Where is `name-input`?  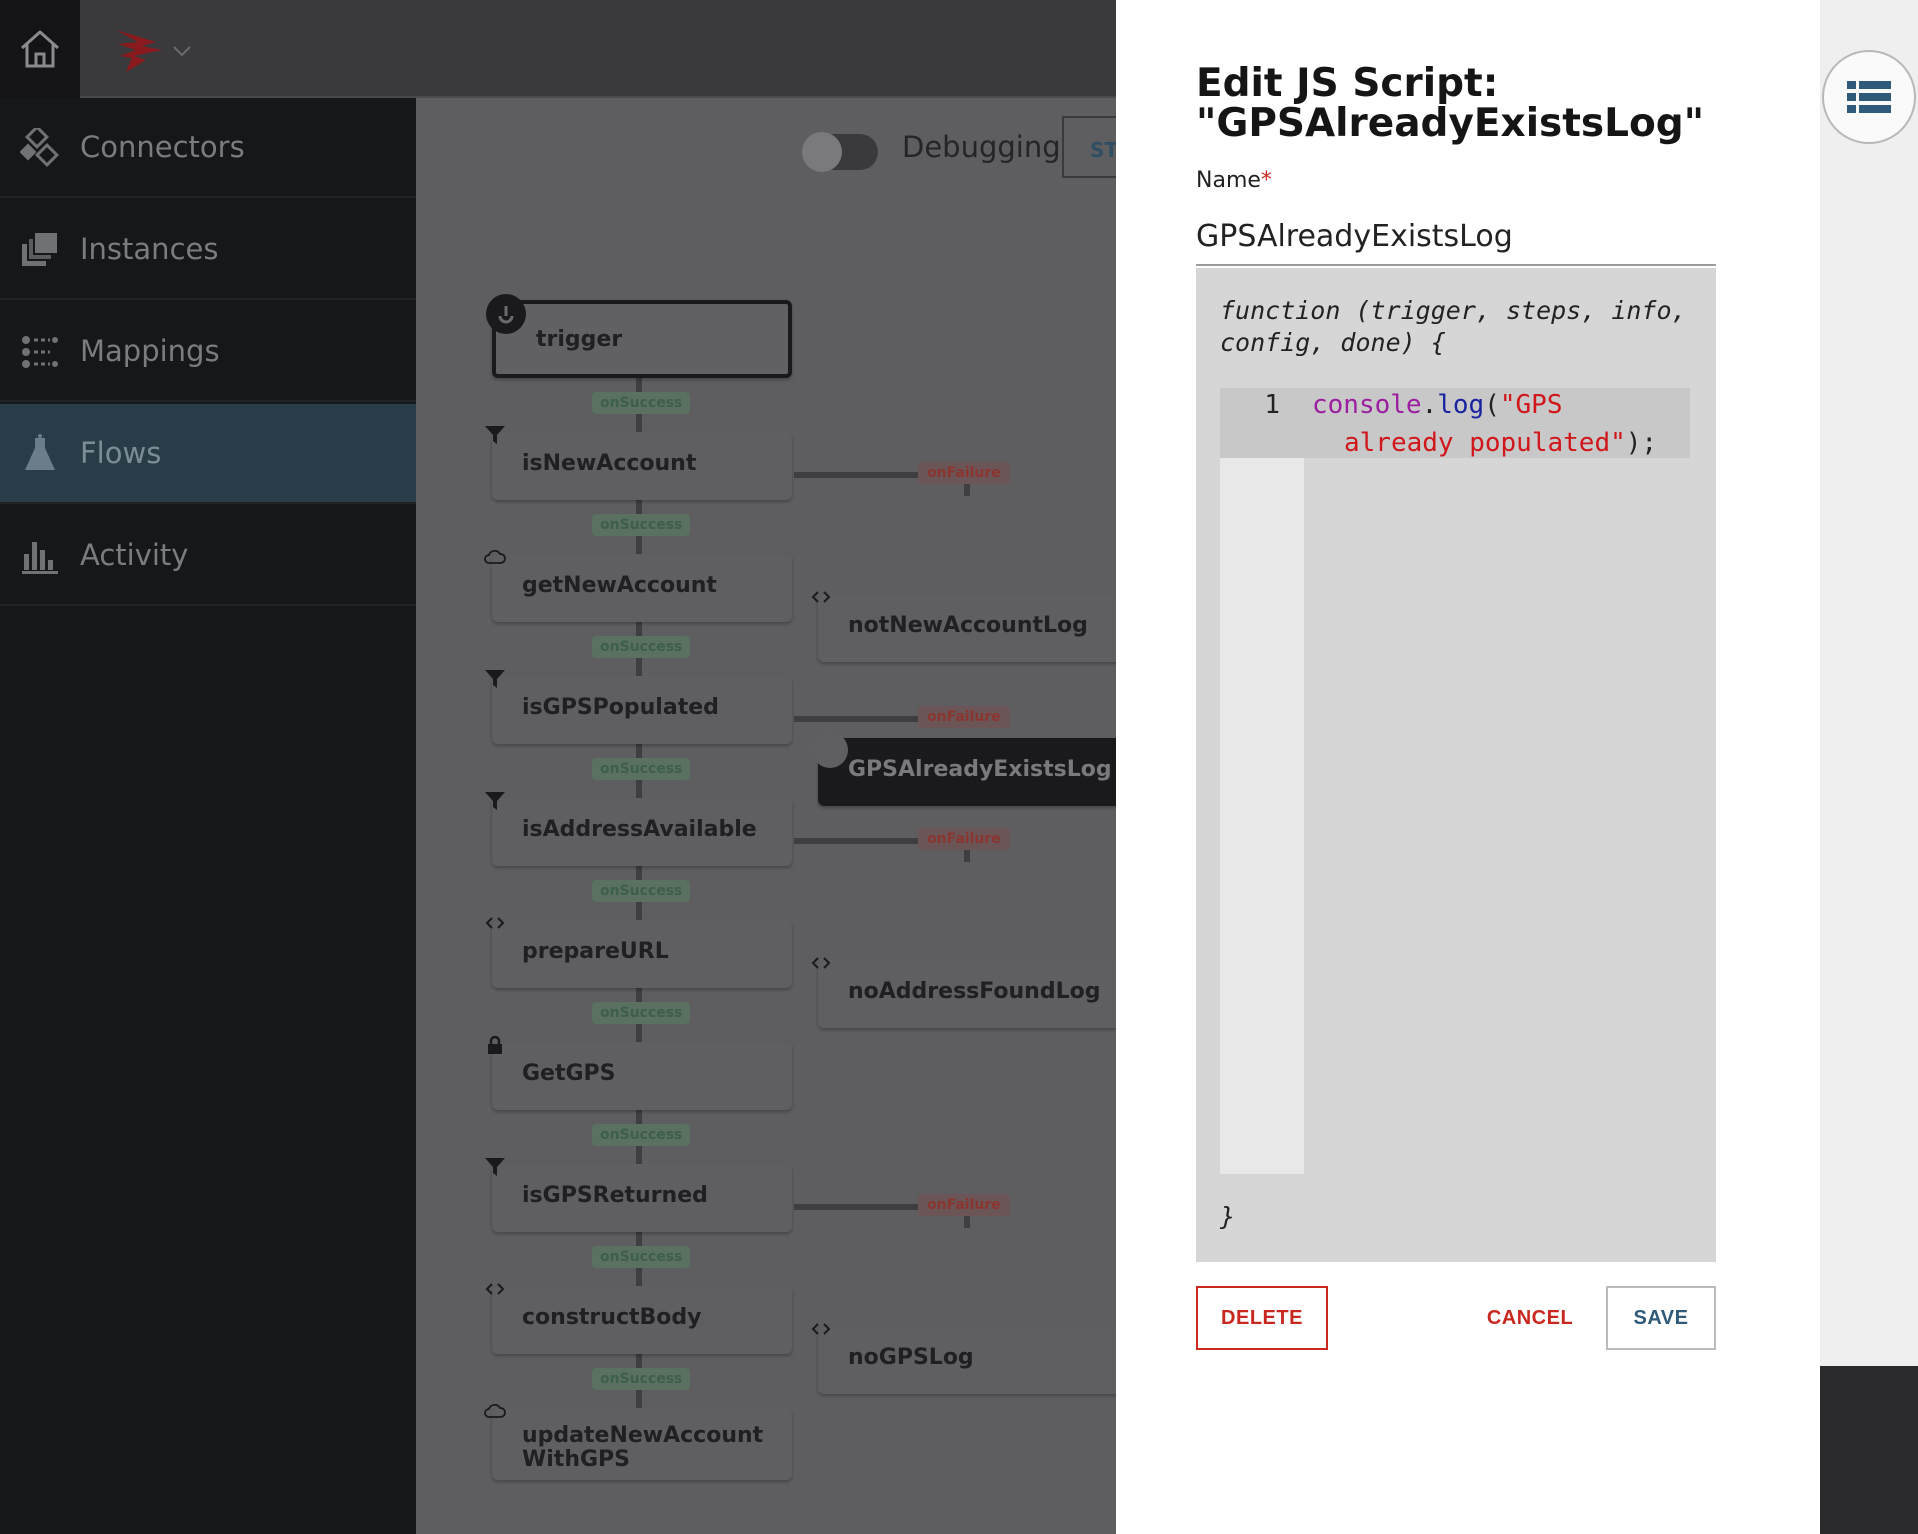
name-input is located at coordinates (1456, 237).